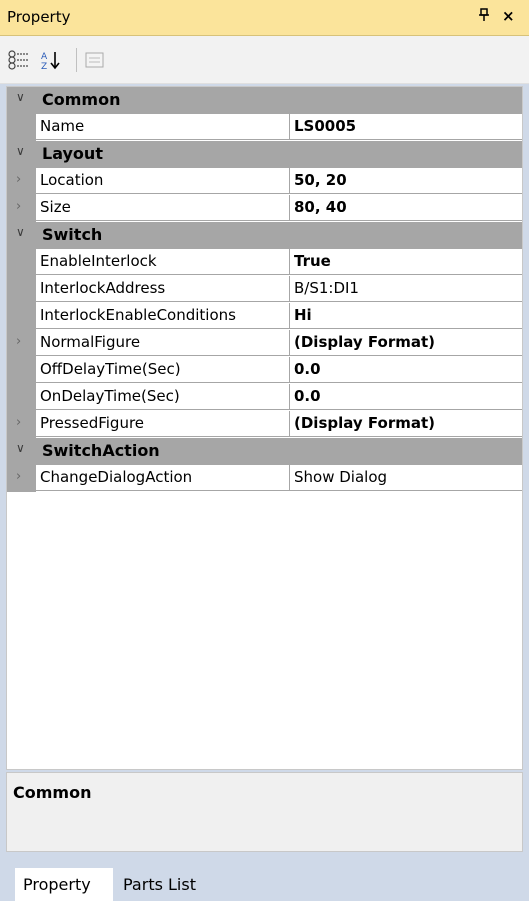  I want to click on property-row: EnableInterlock True, so click(264, 262).